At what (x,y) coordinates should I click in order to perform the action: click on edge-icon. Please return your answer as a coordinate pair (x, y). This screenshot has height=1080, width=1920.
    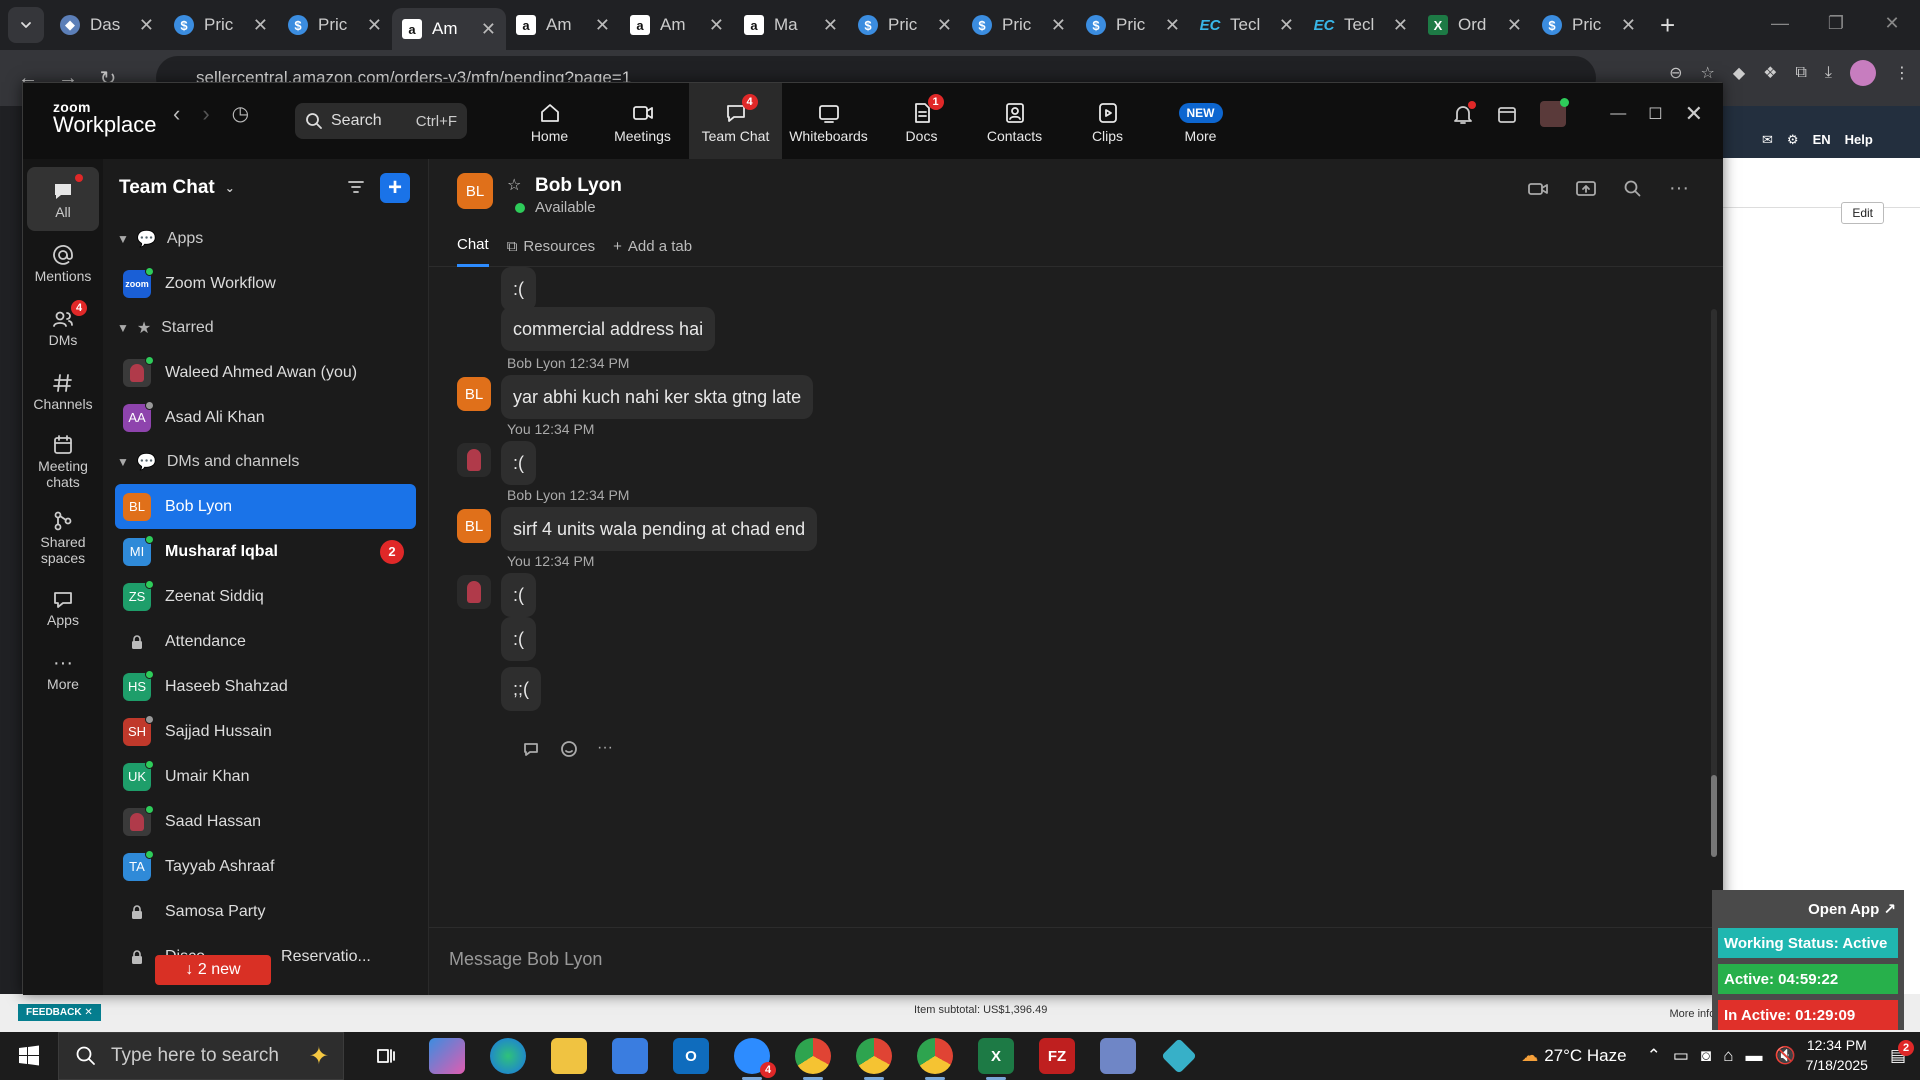
    Looking at the image, I should click on (508, 1056).